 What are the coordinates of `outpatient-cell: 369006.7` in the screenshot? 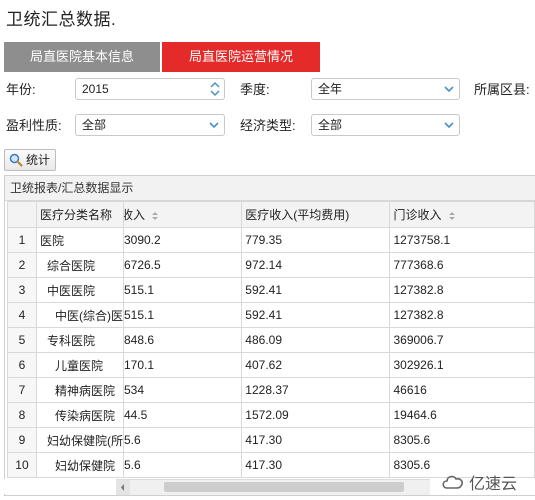 It's located at (462, 340).